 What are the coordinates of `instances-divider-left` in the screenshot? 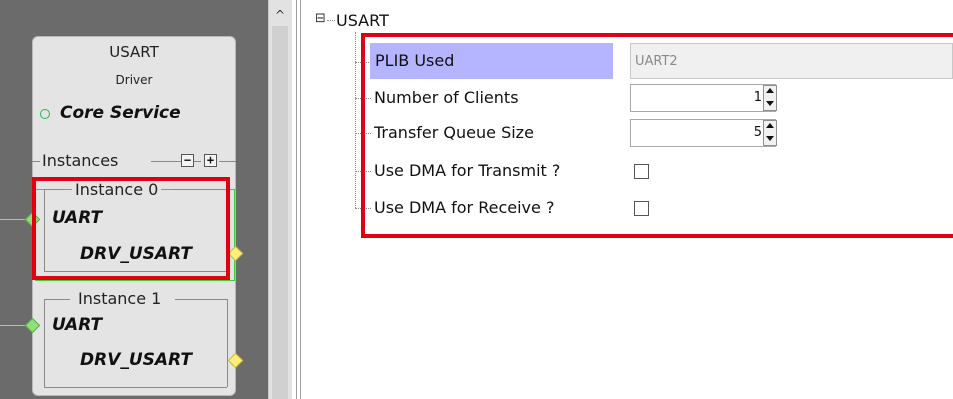 It's located at (36, 161).